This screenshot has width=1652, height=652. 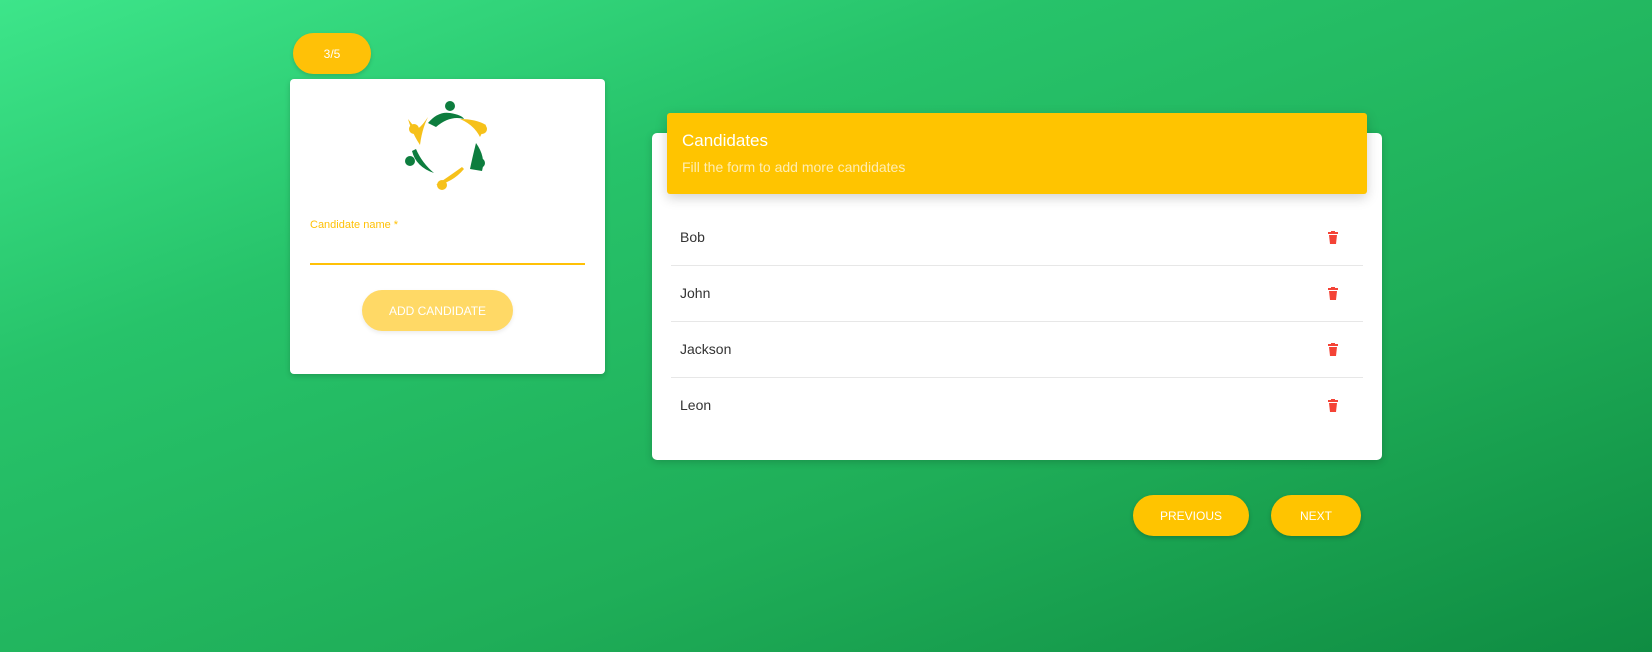 I want to click on next-button: NEXT, so click(x=1316, y=515).